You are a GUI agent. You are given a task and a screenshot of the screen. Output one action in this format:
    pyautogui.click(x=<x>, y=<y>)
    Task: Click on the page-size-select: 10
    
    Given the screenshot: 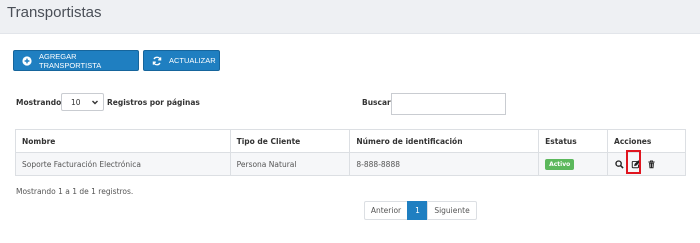 What is the action you would take?
    pyautogui.click(x=82, y=102)
    